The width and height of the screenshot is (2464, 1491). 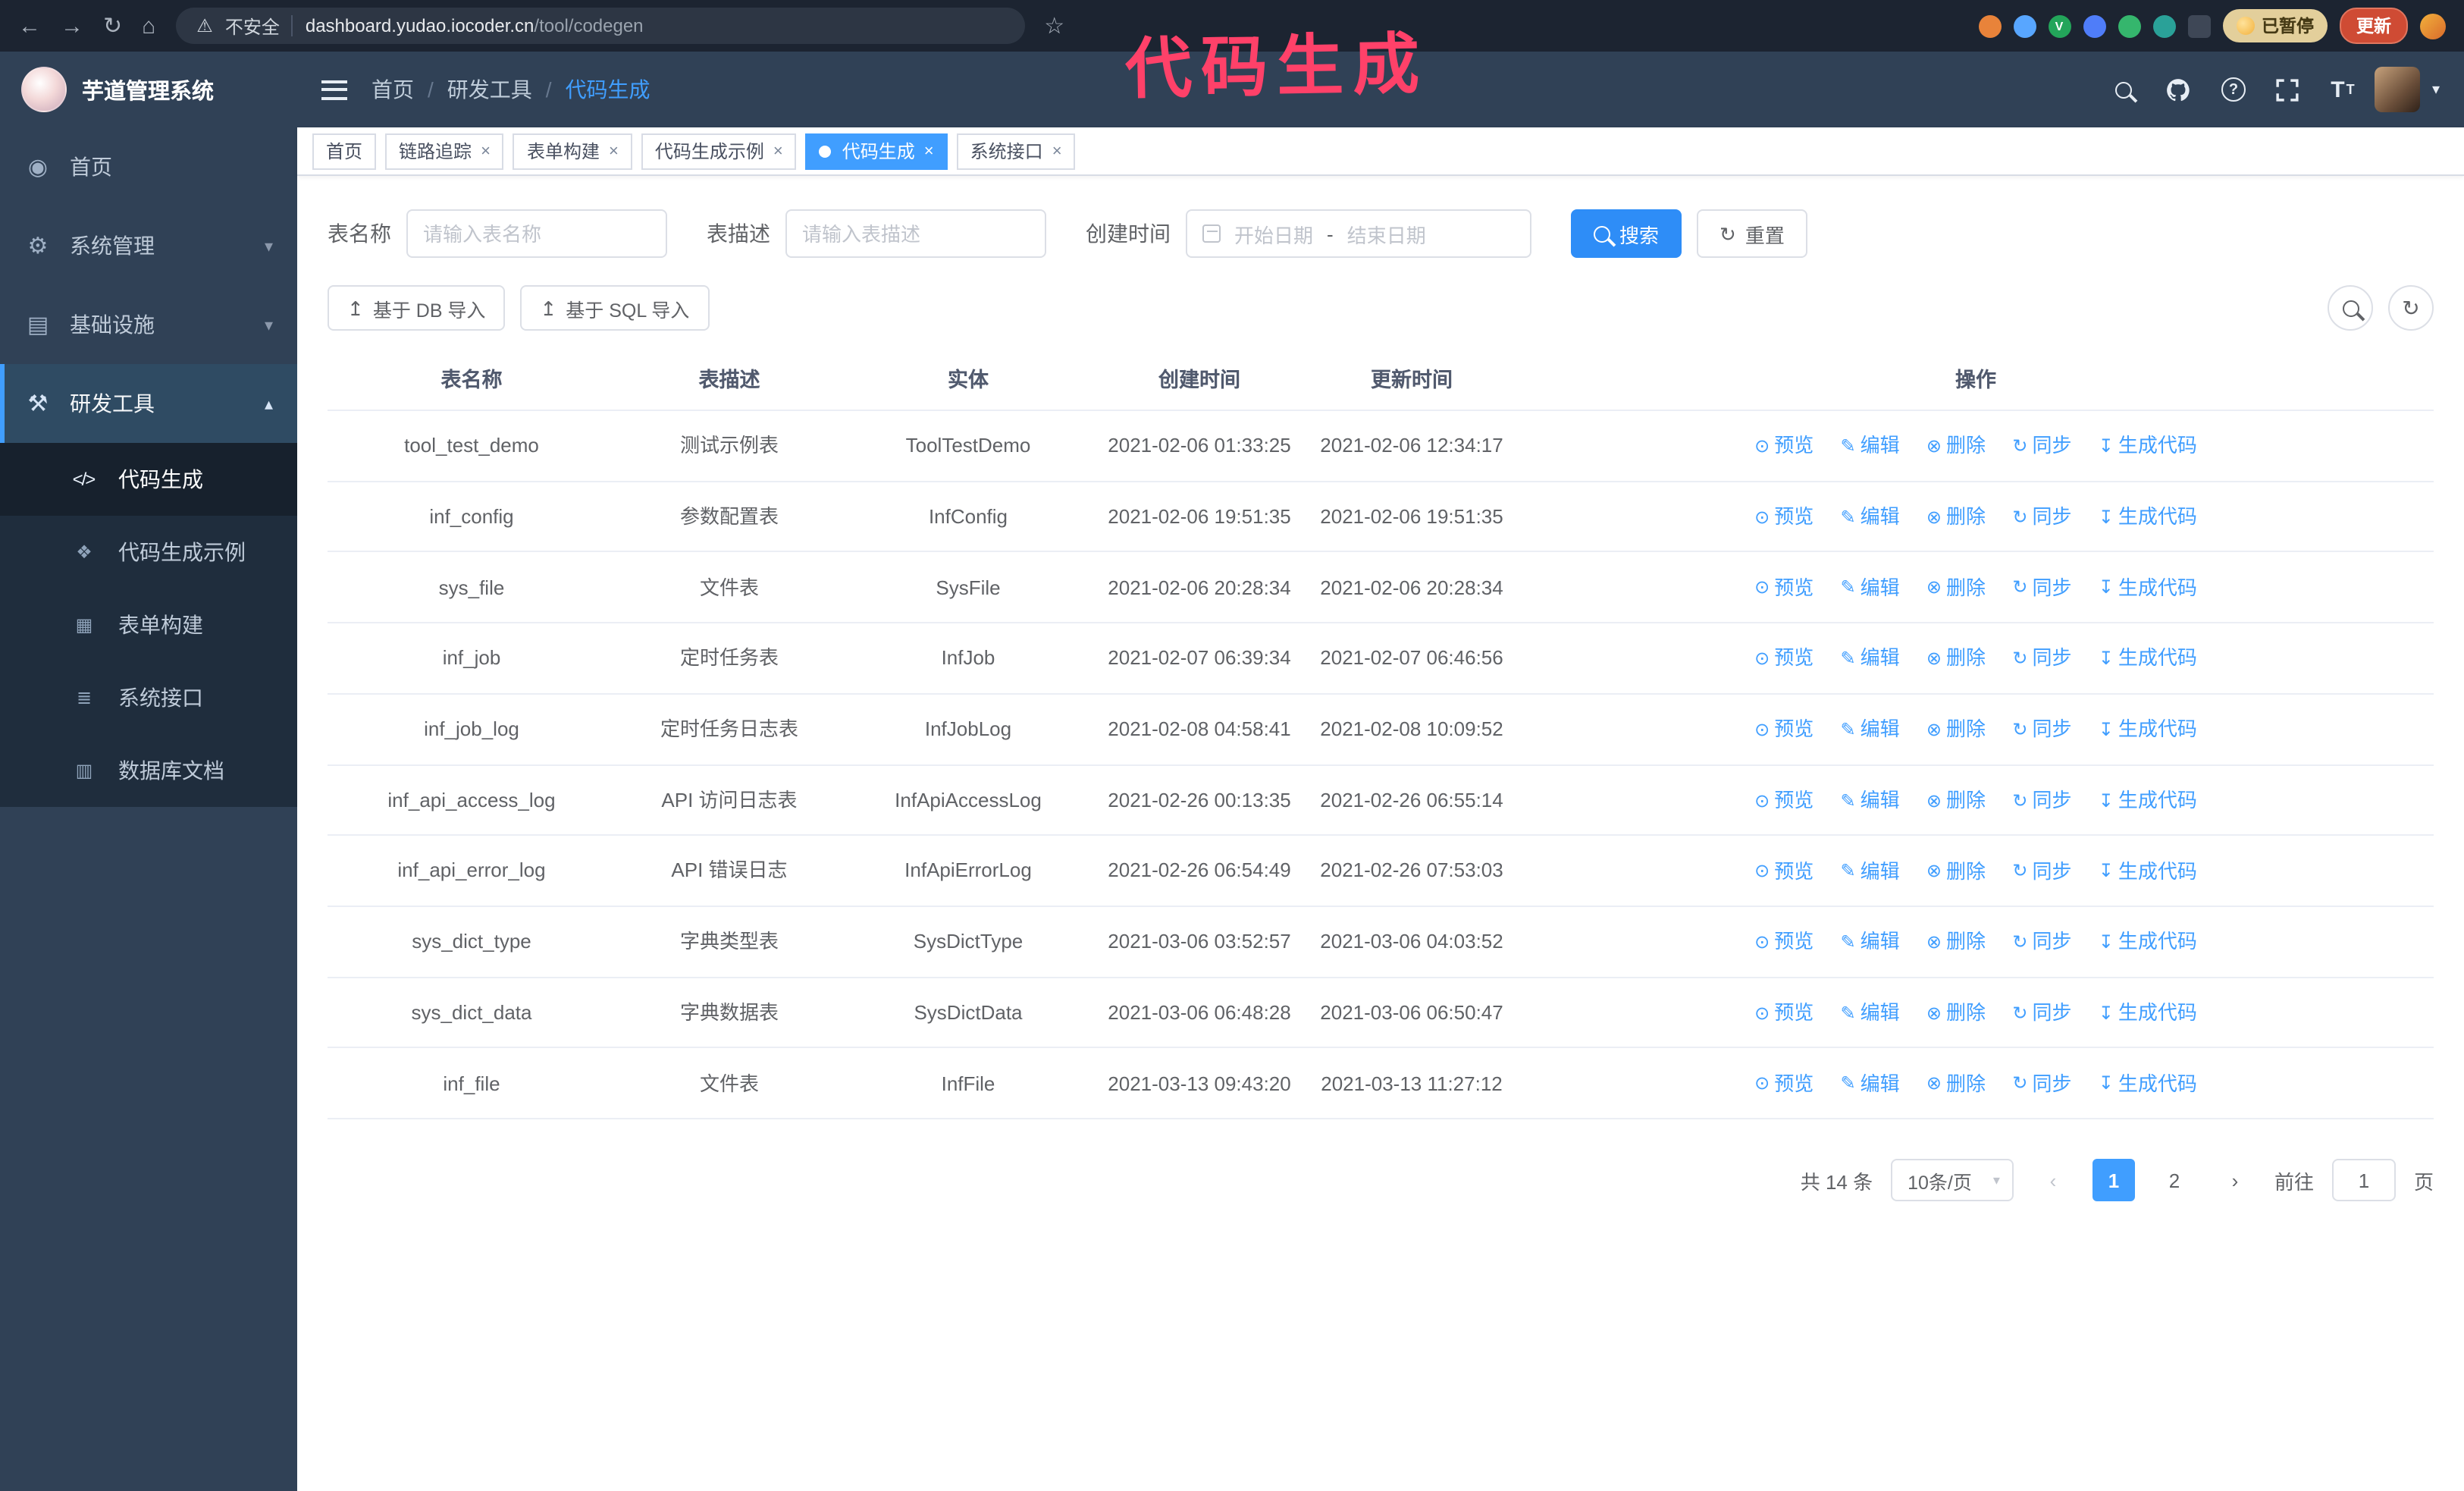 I want to click on hamburger-menu-icon, so click(x=334, y=89).